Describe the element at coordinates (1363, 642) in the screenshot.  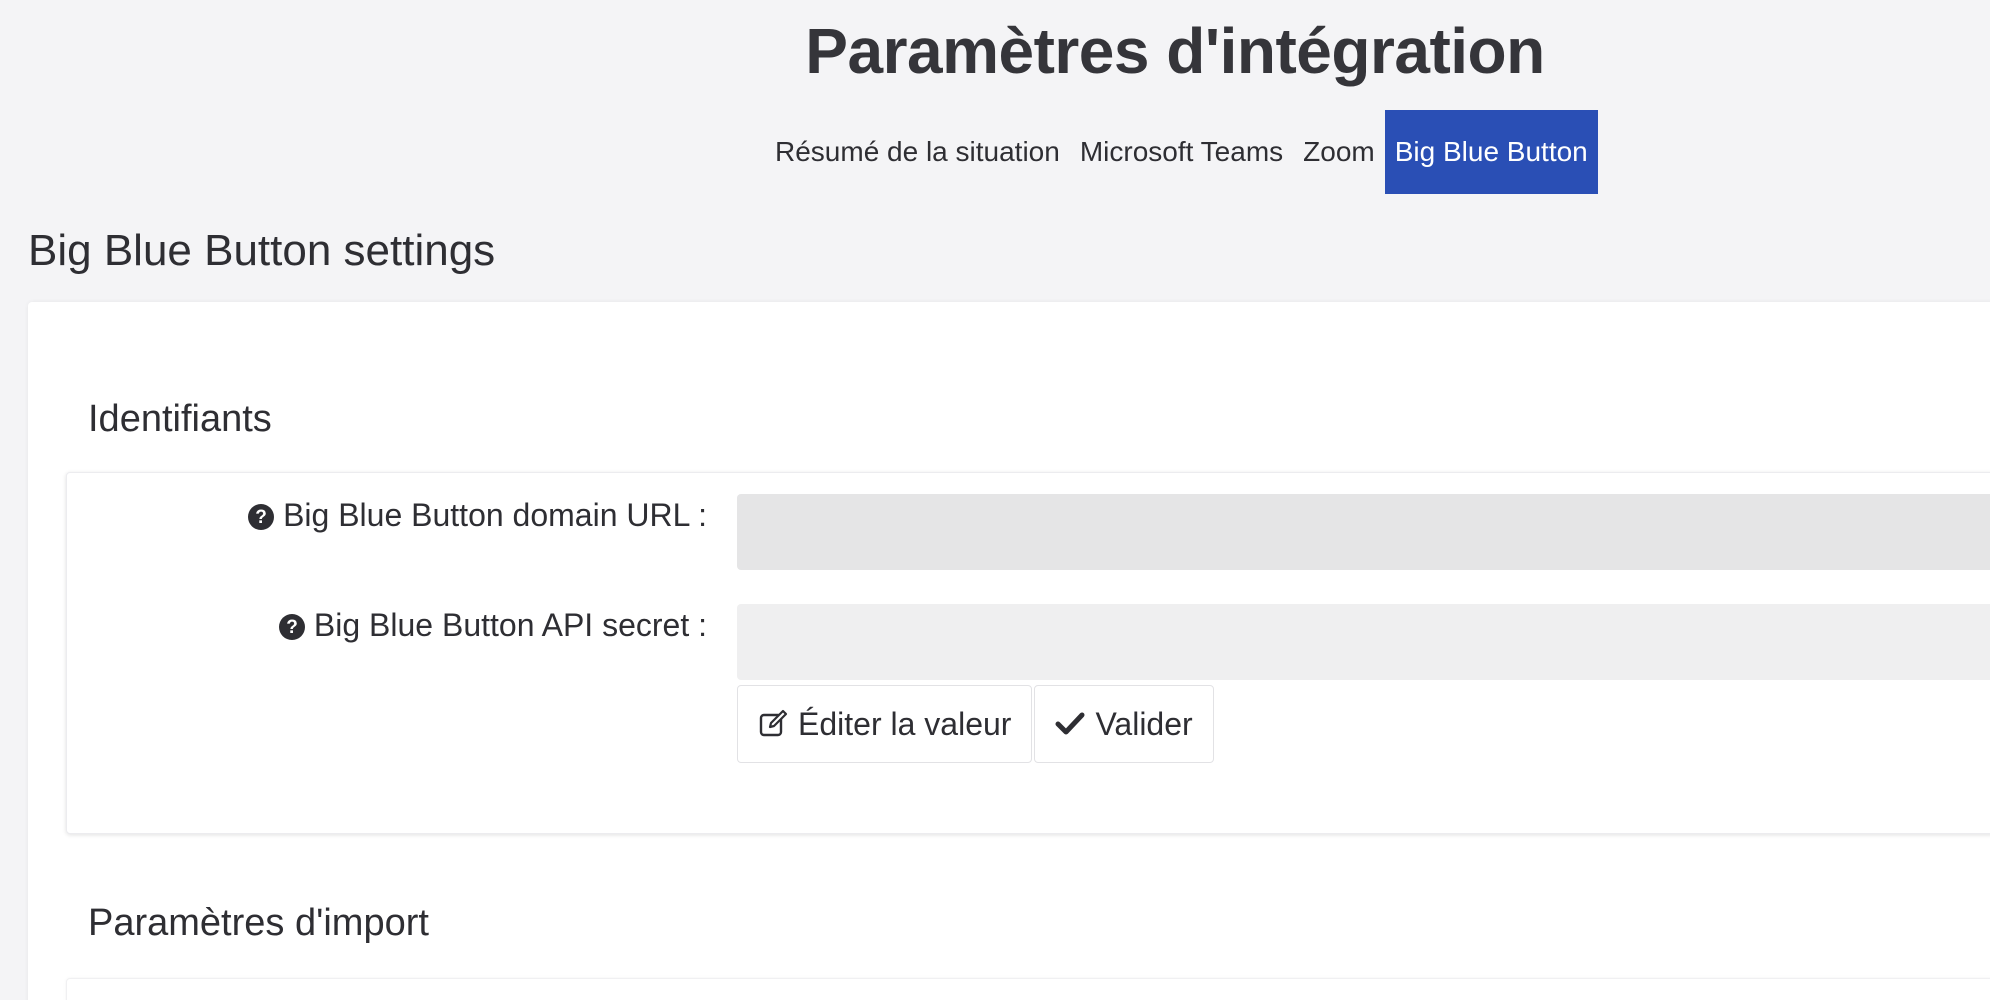
I see `api-secret-input` at that location.